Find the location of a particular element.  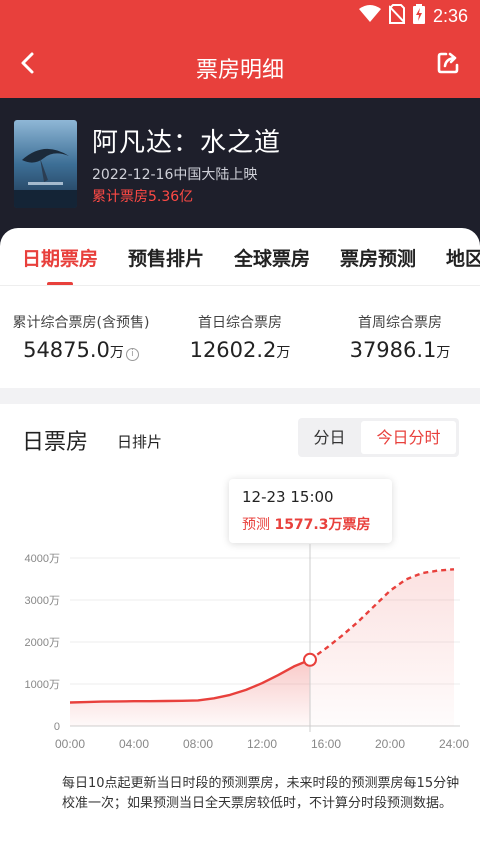

stat-label: 首日综合票房 is located at coordinates (240, 323).